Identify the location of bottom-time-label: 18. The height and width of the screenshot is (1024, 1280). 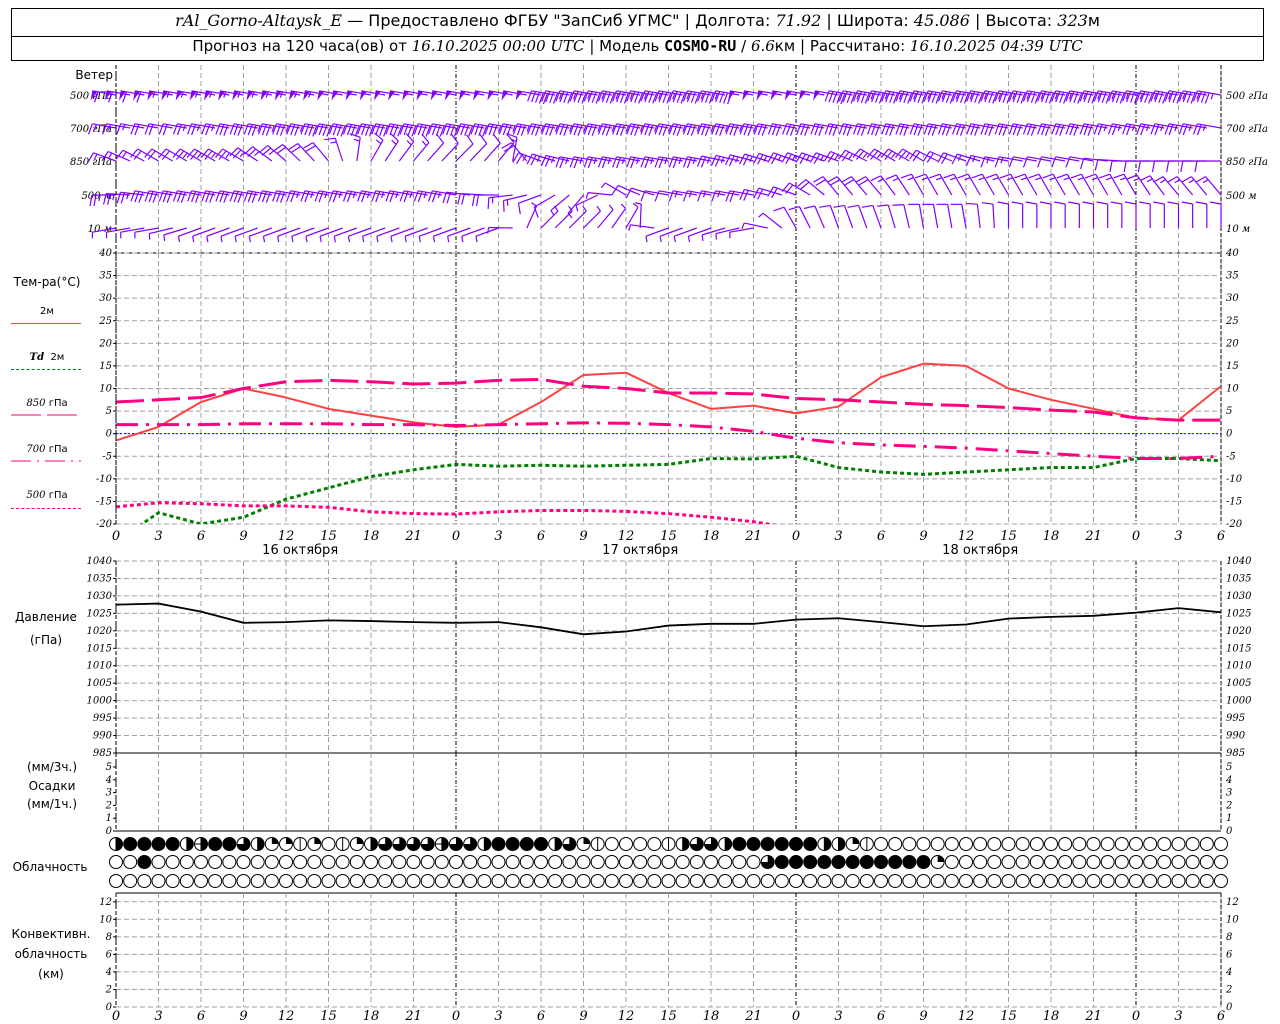
(371, 1016).